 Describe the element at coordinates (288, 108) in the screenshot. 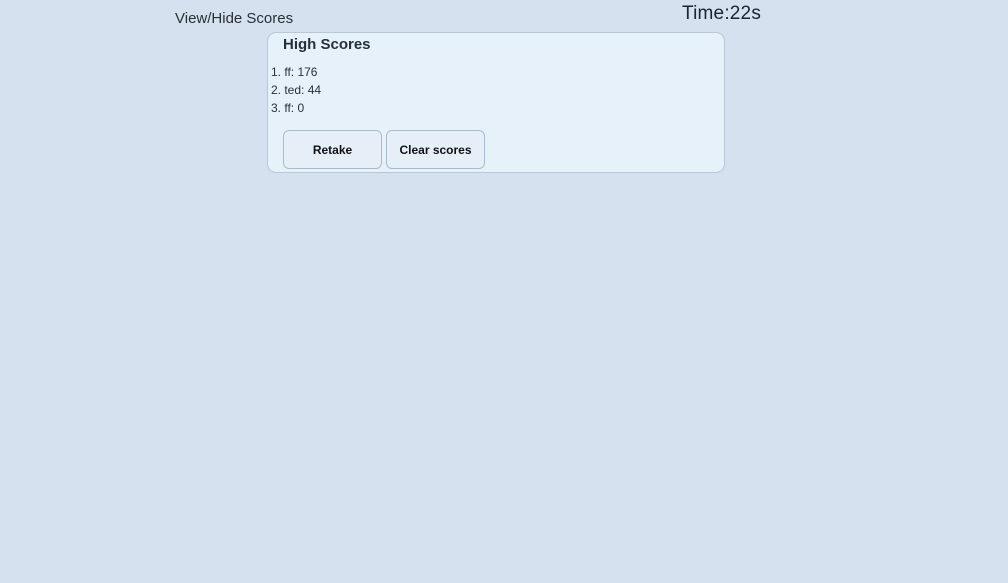

I see `score-entry: 3. ff: 0` at that location.